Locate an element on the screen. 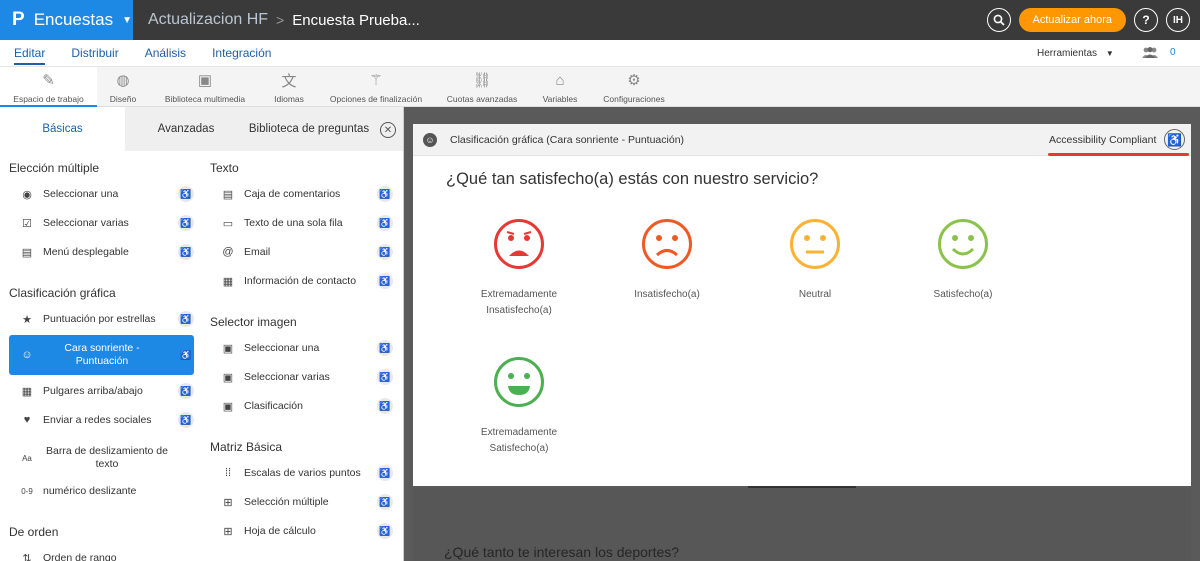 The width and height of the screenshot is (1200, 561). close-icon: ✕ is located at coordinates (388, 130).